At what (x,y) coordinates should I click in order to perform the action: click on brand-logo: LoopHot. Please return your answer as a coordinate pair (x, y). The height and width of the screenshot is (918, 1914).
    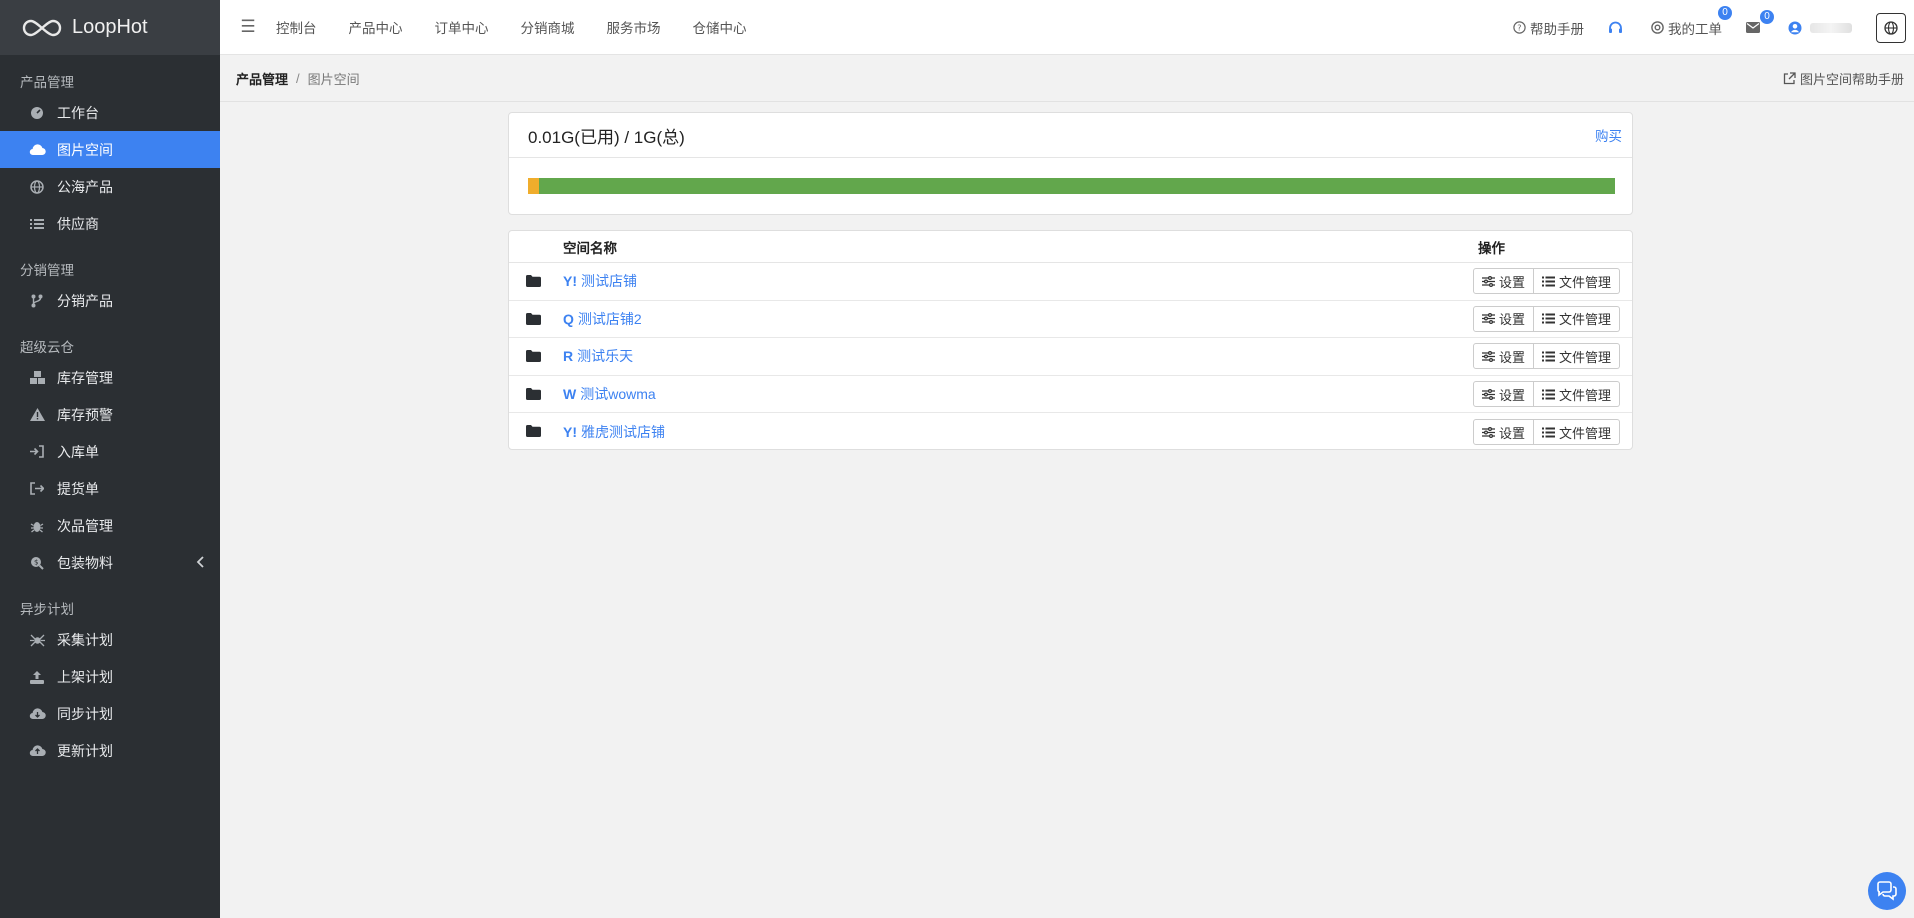
    Looking at the image, I should click on (110, 27).